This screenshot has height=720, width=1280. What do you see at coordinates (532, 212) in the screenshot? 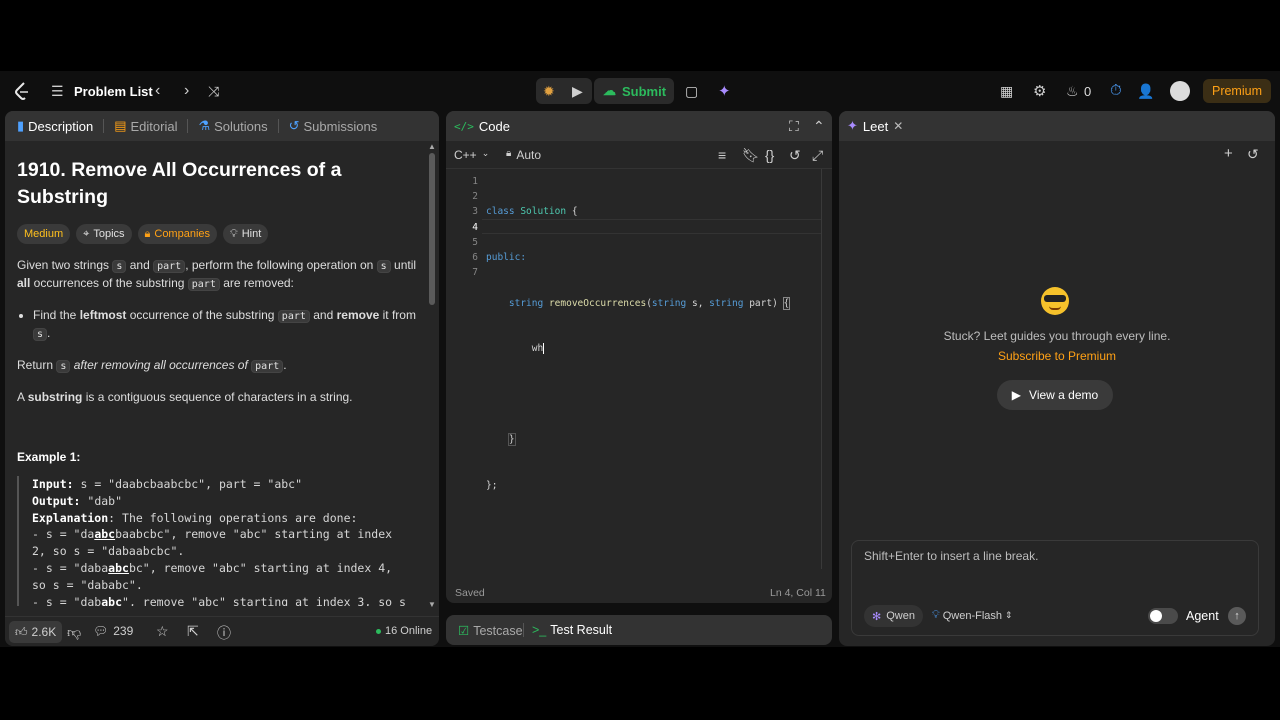
I see `code-line: class Solution {` at bounding box center [532, 212].